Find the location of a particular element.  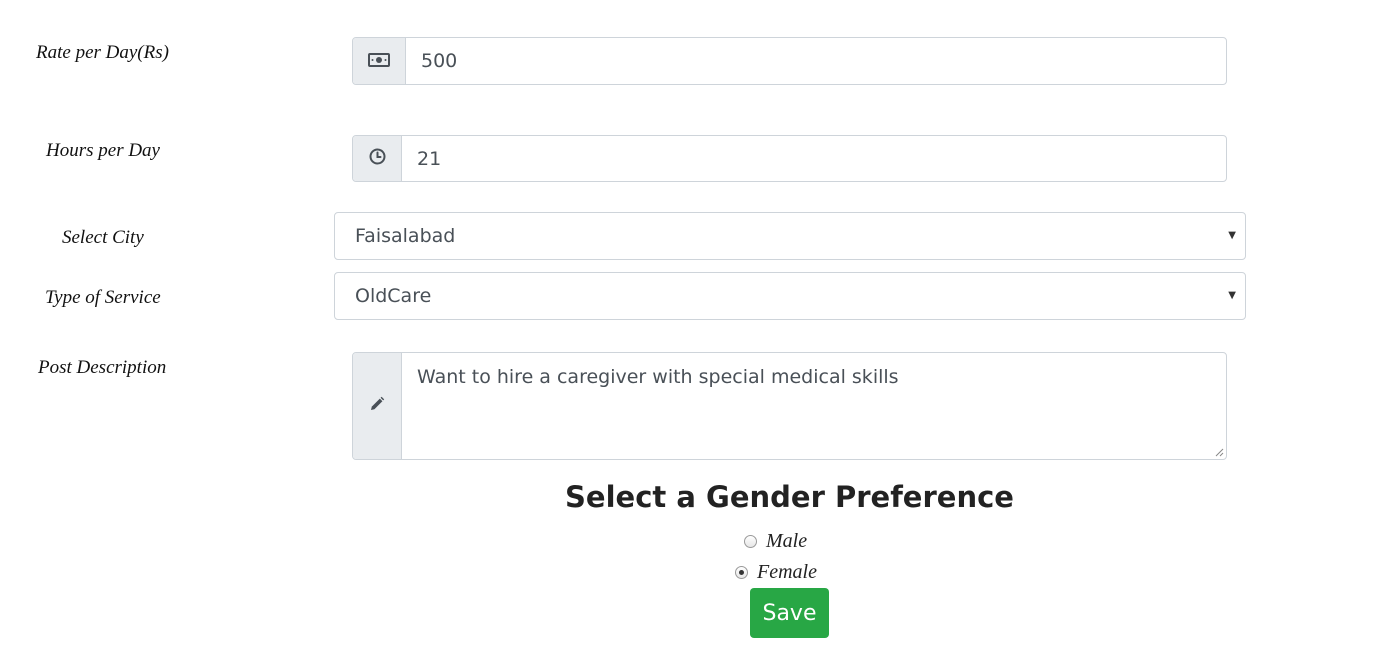

hours-input-group: 21 is located at coordinates (789, 158).